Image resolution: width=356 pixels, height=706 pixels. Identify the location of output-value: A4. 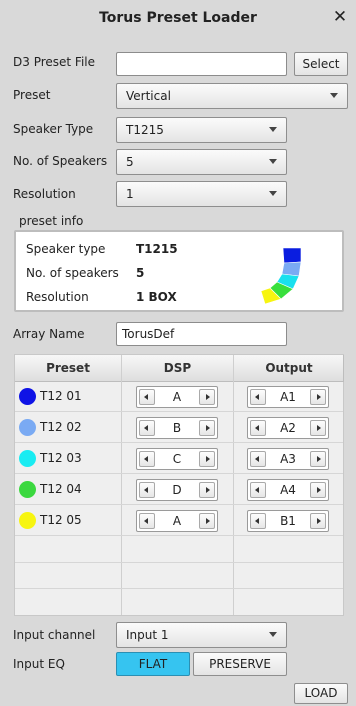
(288, 490).